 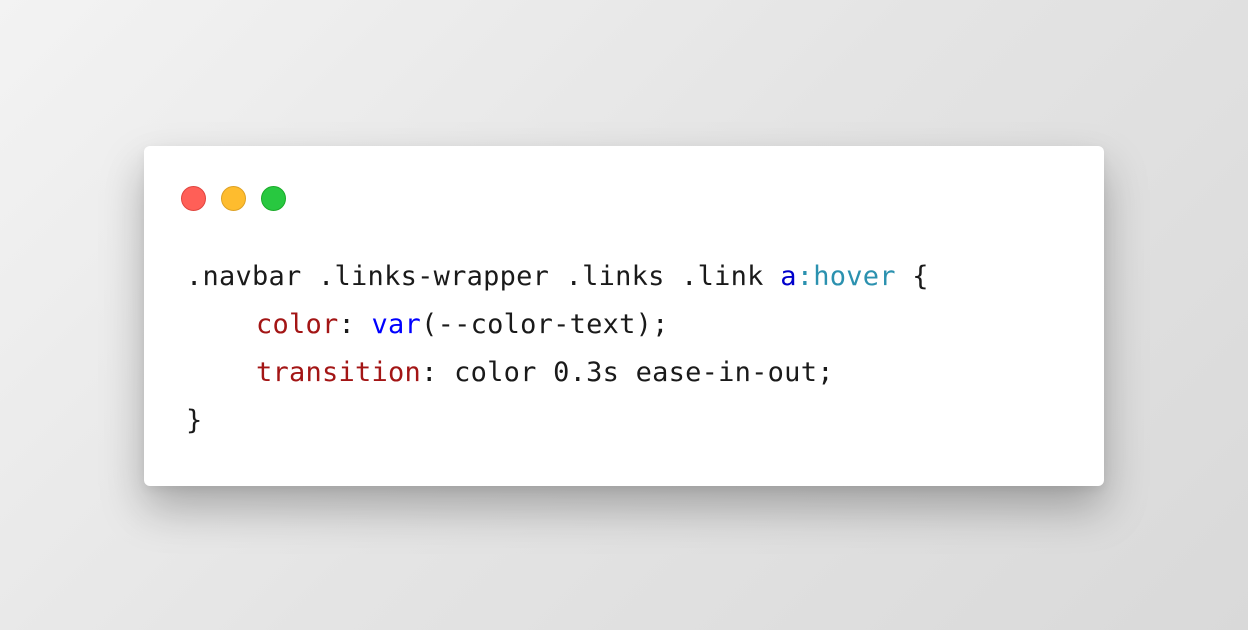 I want to click on css-property-transition: transition, so click(x=339, y=372).